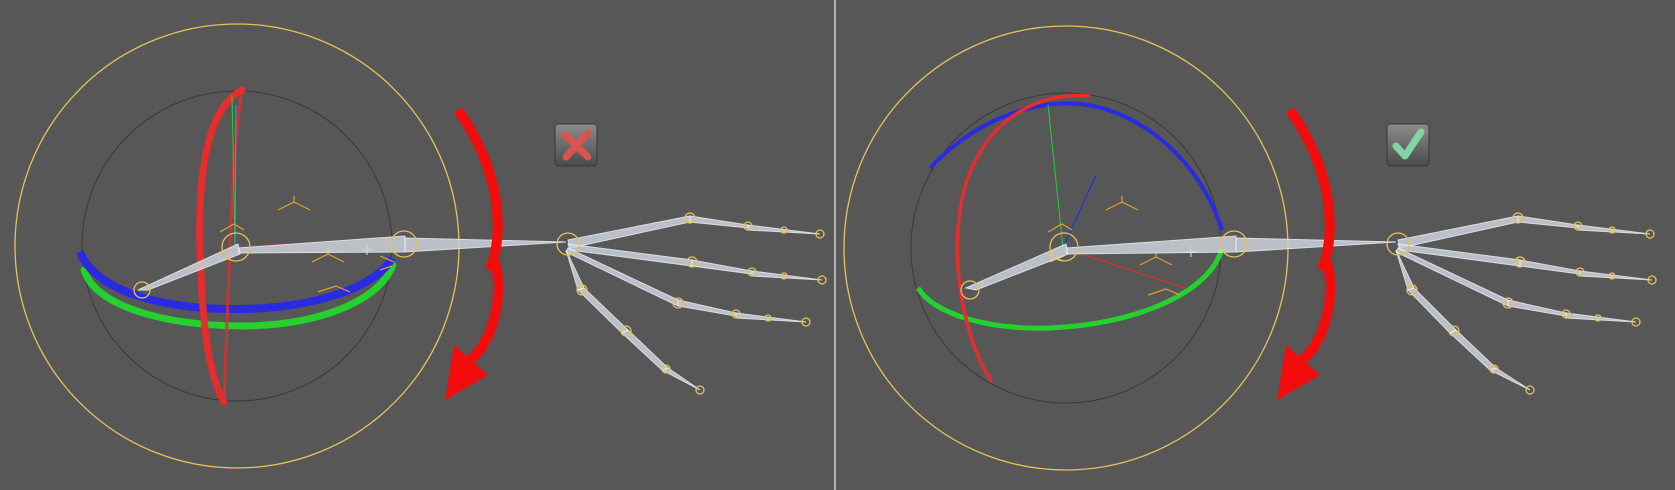  I want to click on rotation-arrow-left, so click(474, 253).